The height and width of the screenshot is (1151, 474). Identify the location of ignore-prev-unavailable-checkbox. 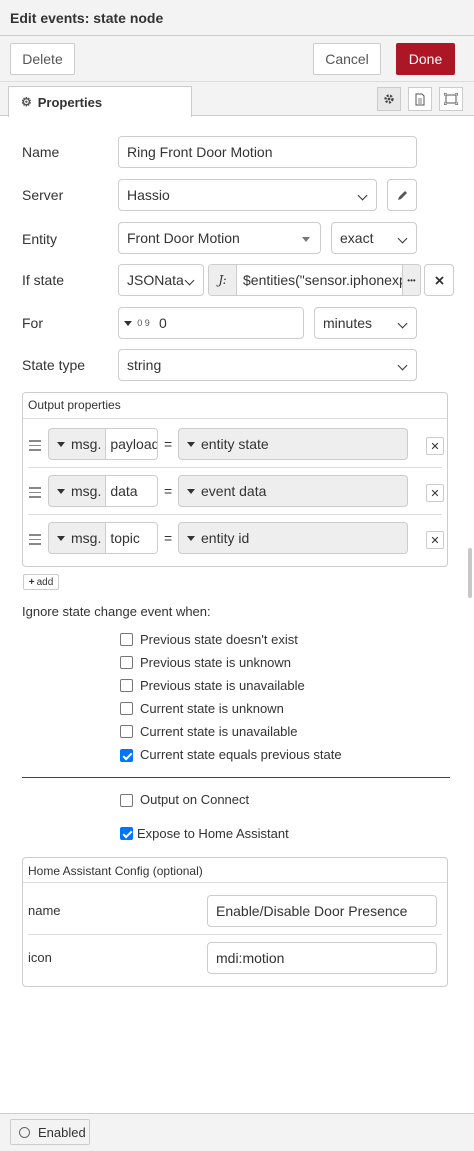
(126, 685).